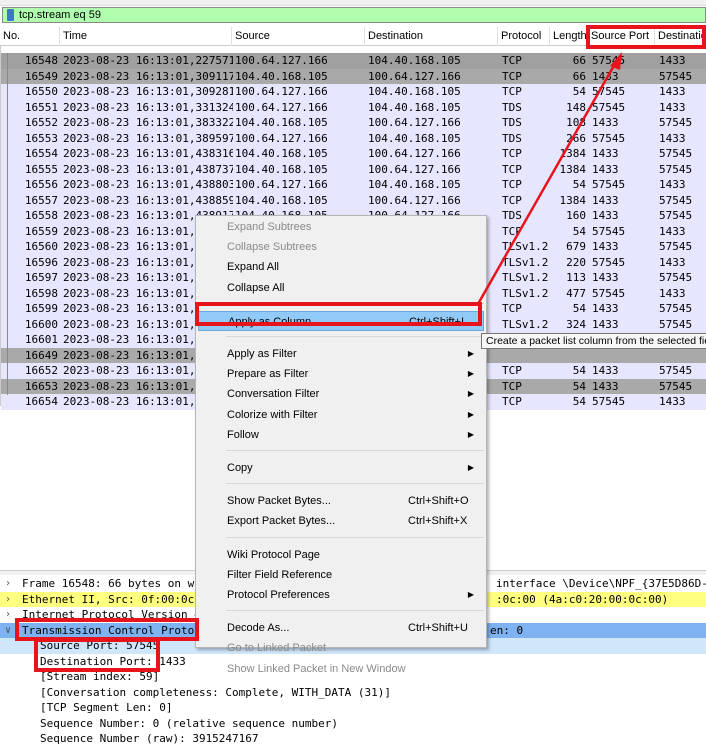 This screenshot has height=750, width=706. What do you see at coordinates (341, 595) in the screenshot?
I see `menu-item-protocol-preferences: Protocol Preferences ▶` at bounding box center [341, 595].